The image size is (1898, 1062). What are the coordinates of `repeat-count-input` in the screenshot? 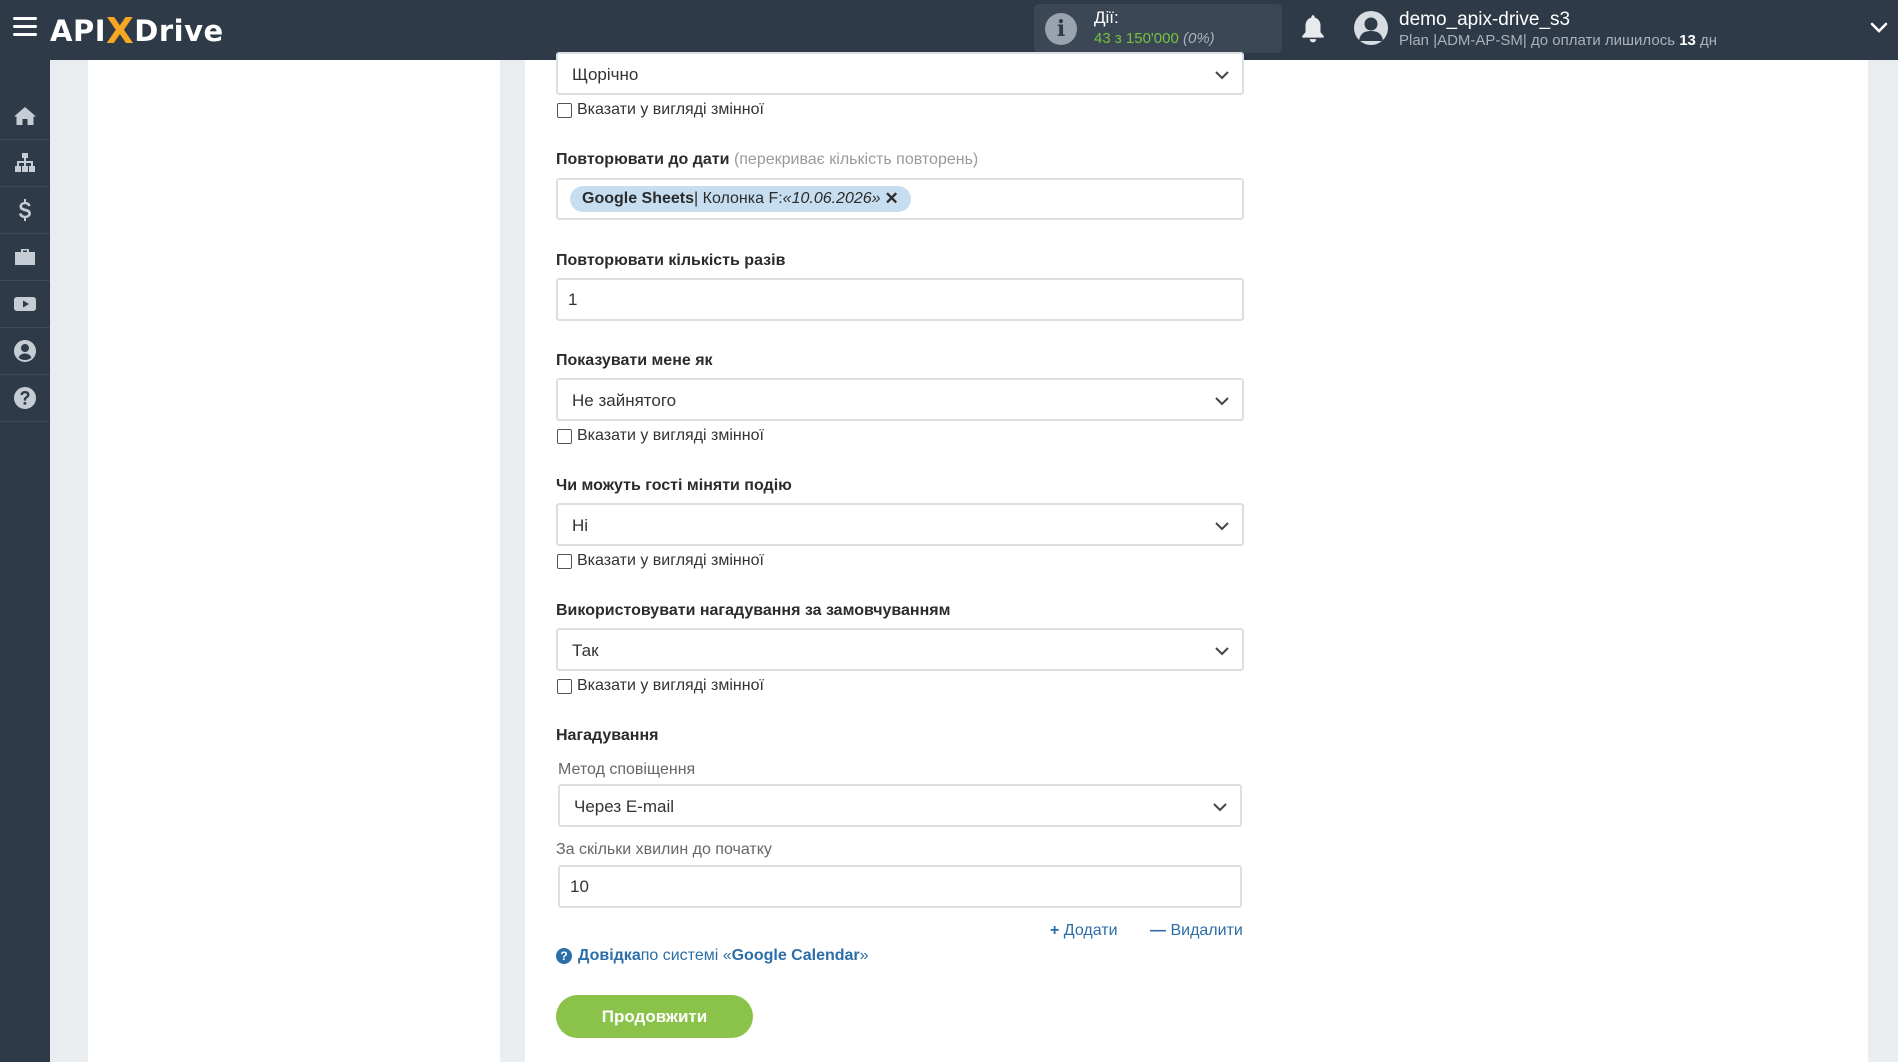 It's located at (900, 299).